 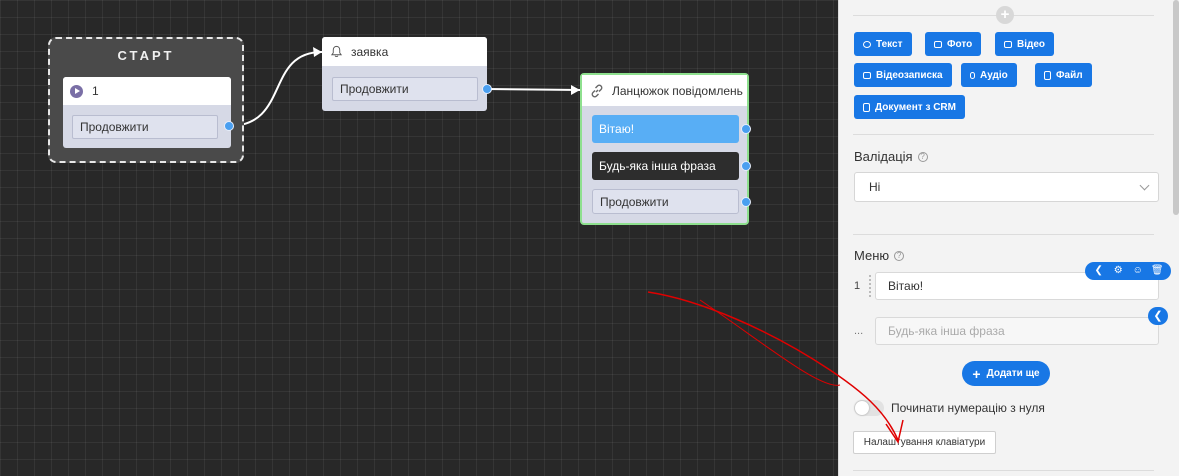 What do you see at coordinates (597, 90) in the screenshot?
I see `link-icon` at bounding box center [597, 90].